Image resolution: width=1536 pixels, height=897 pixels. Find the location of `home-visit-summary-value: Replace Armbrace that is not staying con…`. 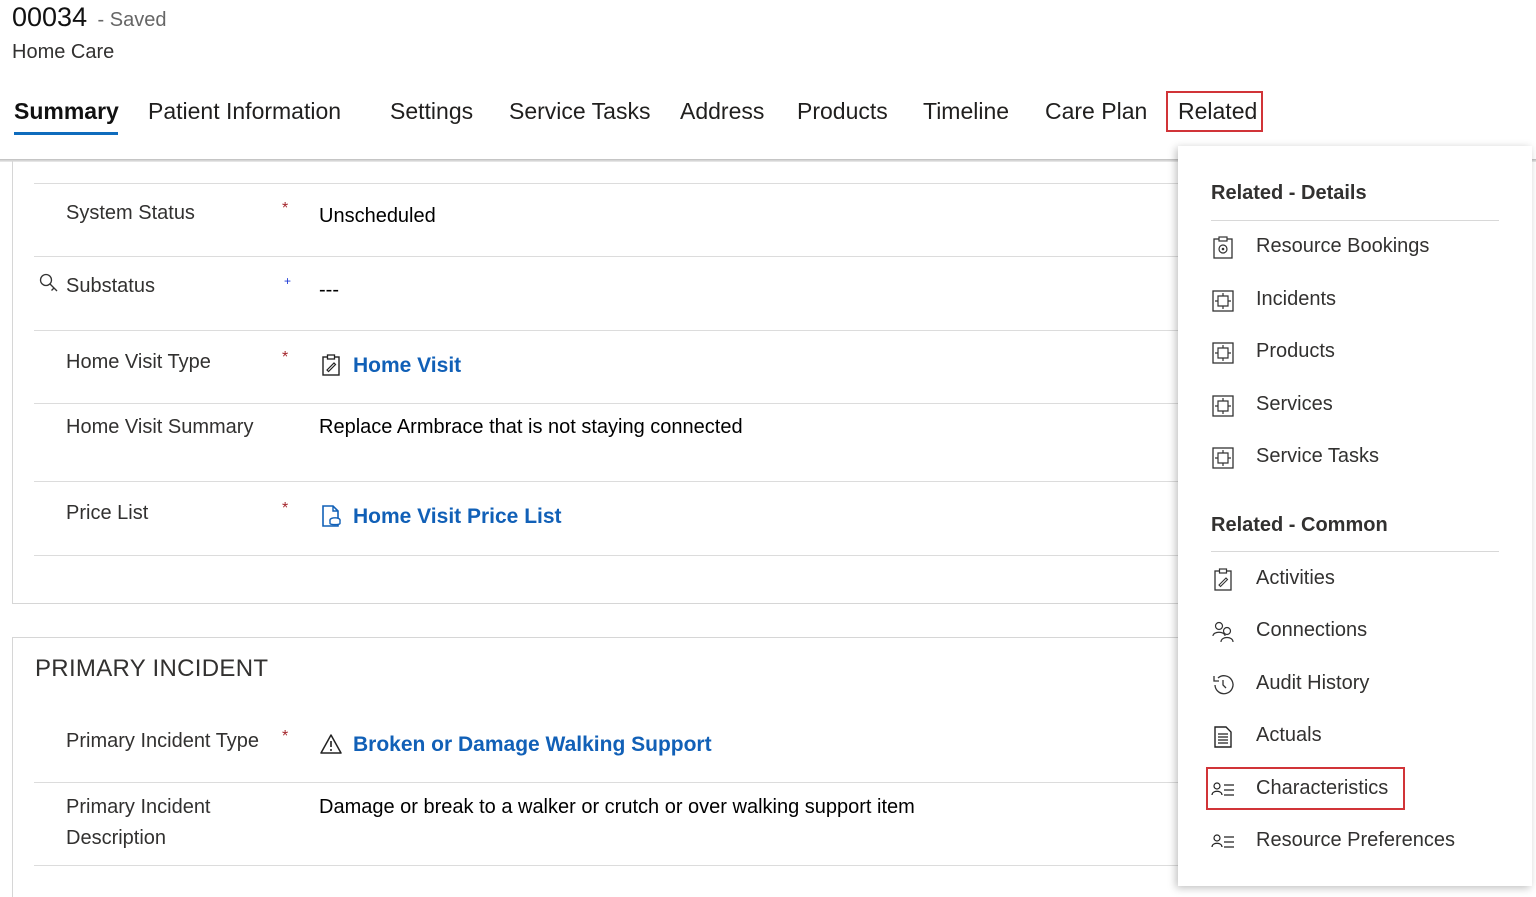

home-visit-summary-value: Replace Armbrace that is not staying con… is located at coordinates (531, 427).